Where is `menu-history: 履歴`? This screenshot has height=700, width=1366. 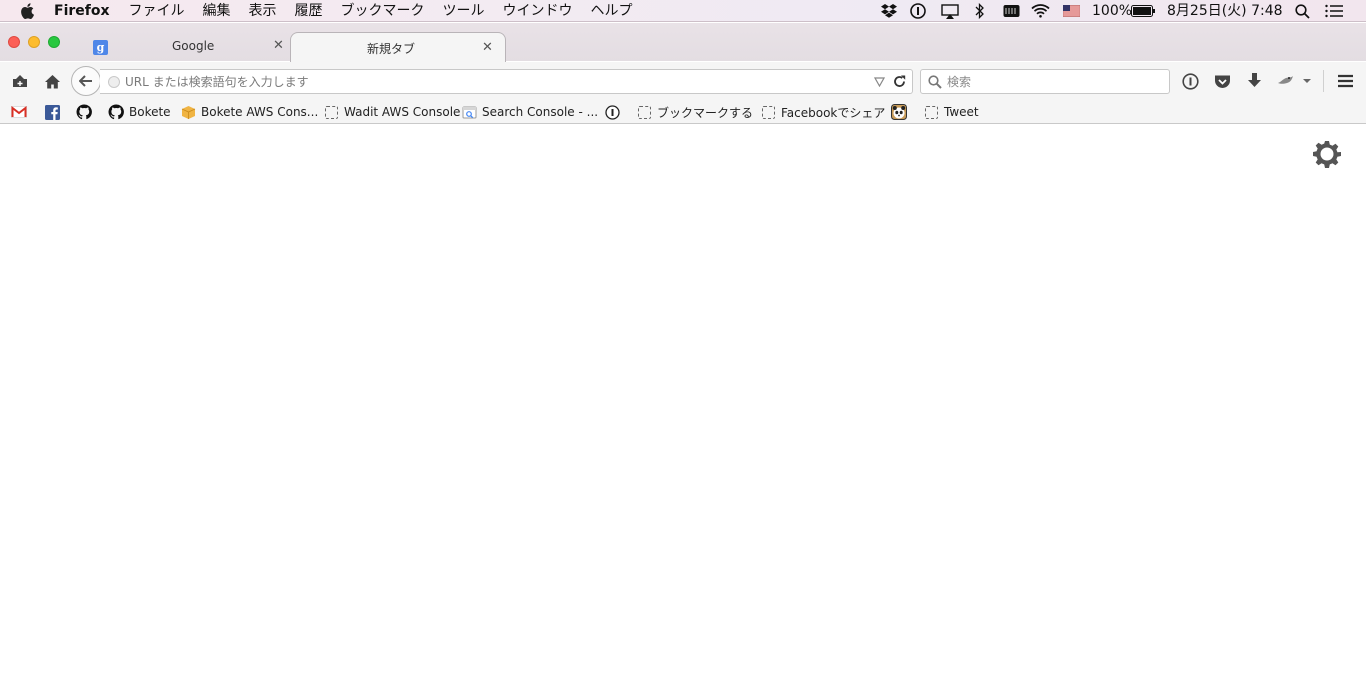
menu-history: 履歴 is located at coordinates (309, 11).